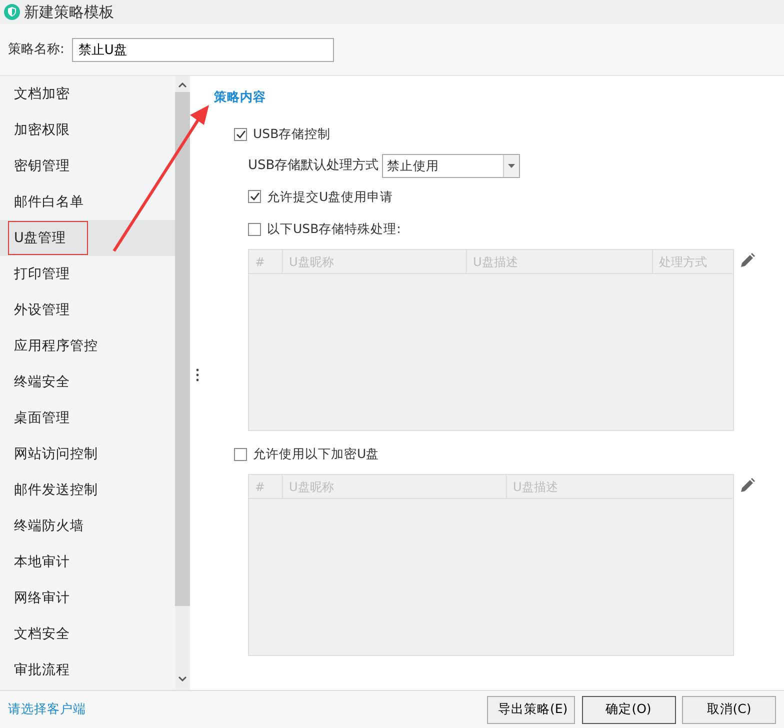 This screenshot has height=728, width=784. I want to click on sidebar-item: 邮件白名单, so click(87, 202).